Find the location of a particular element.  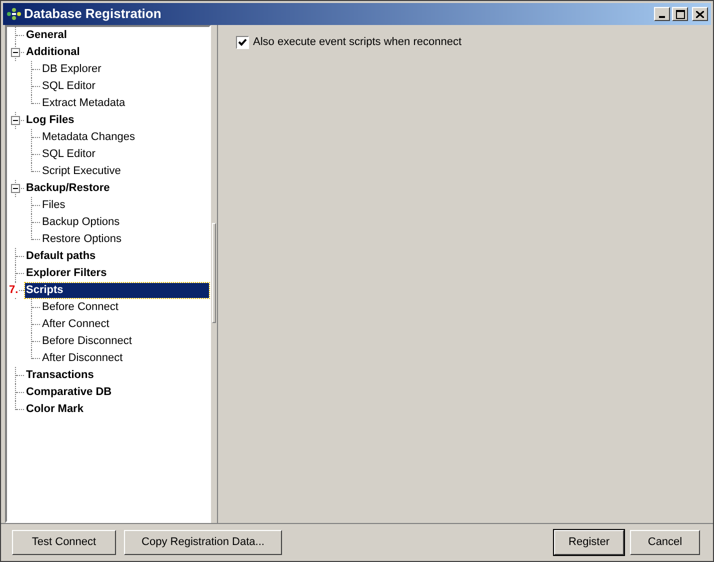

tree-item: Transactions is located at coordinates (60, 375).